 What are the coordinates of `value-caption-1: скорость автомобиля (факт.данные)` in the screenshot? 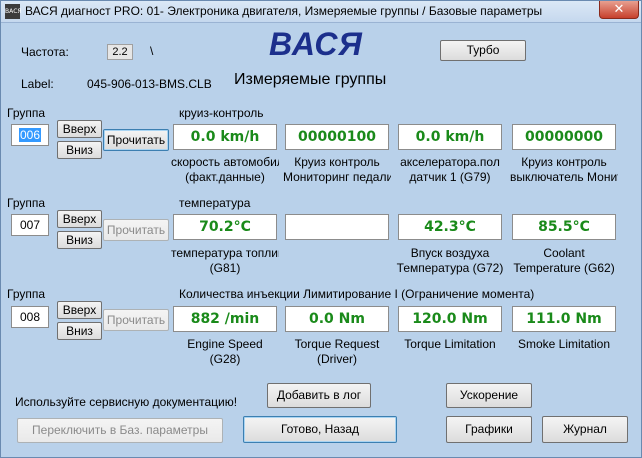 It's located at (225, 169).